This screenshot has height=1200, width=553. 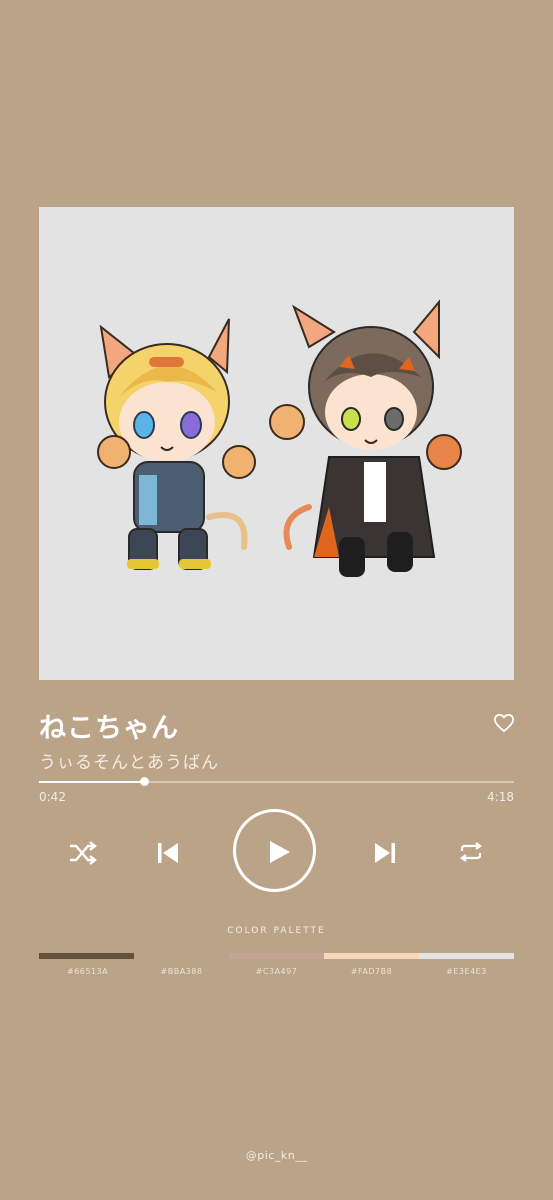 What do you see at coordinates (181, 964) in the screenshot?
I see `palette-swatch: #BBA388` at bounding box center [181, 964].